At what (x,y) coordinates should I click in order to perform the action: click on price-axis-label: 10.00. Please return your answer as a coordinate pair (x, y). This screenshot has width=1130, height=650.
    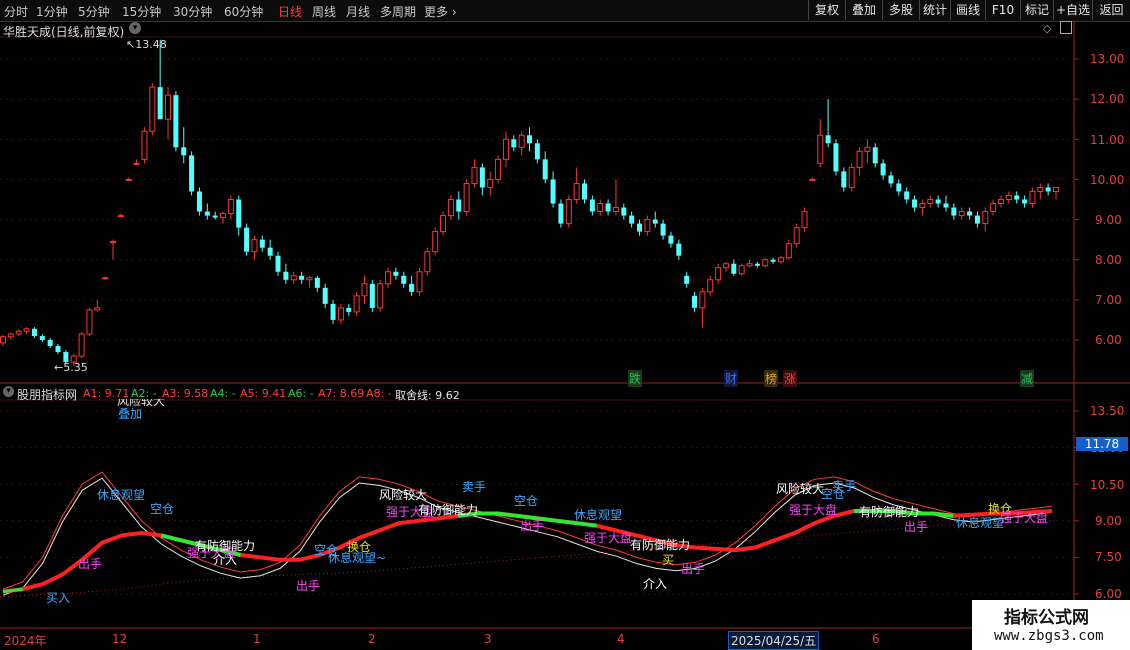
    Looking at the image, I should click on (1107, 180).